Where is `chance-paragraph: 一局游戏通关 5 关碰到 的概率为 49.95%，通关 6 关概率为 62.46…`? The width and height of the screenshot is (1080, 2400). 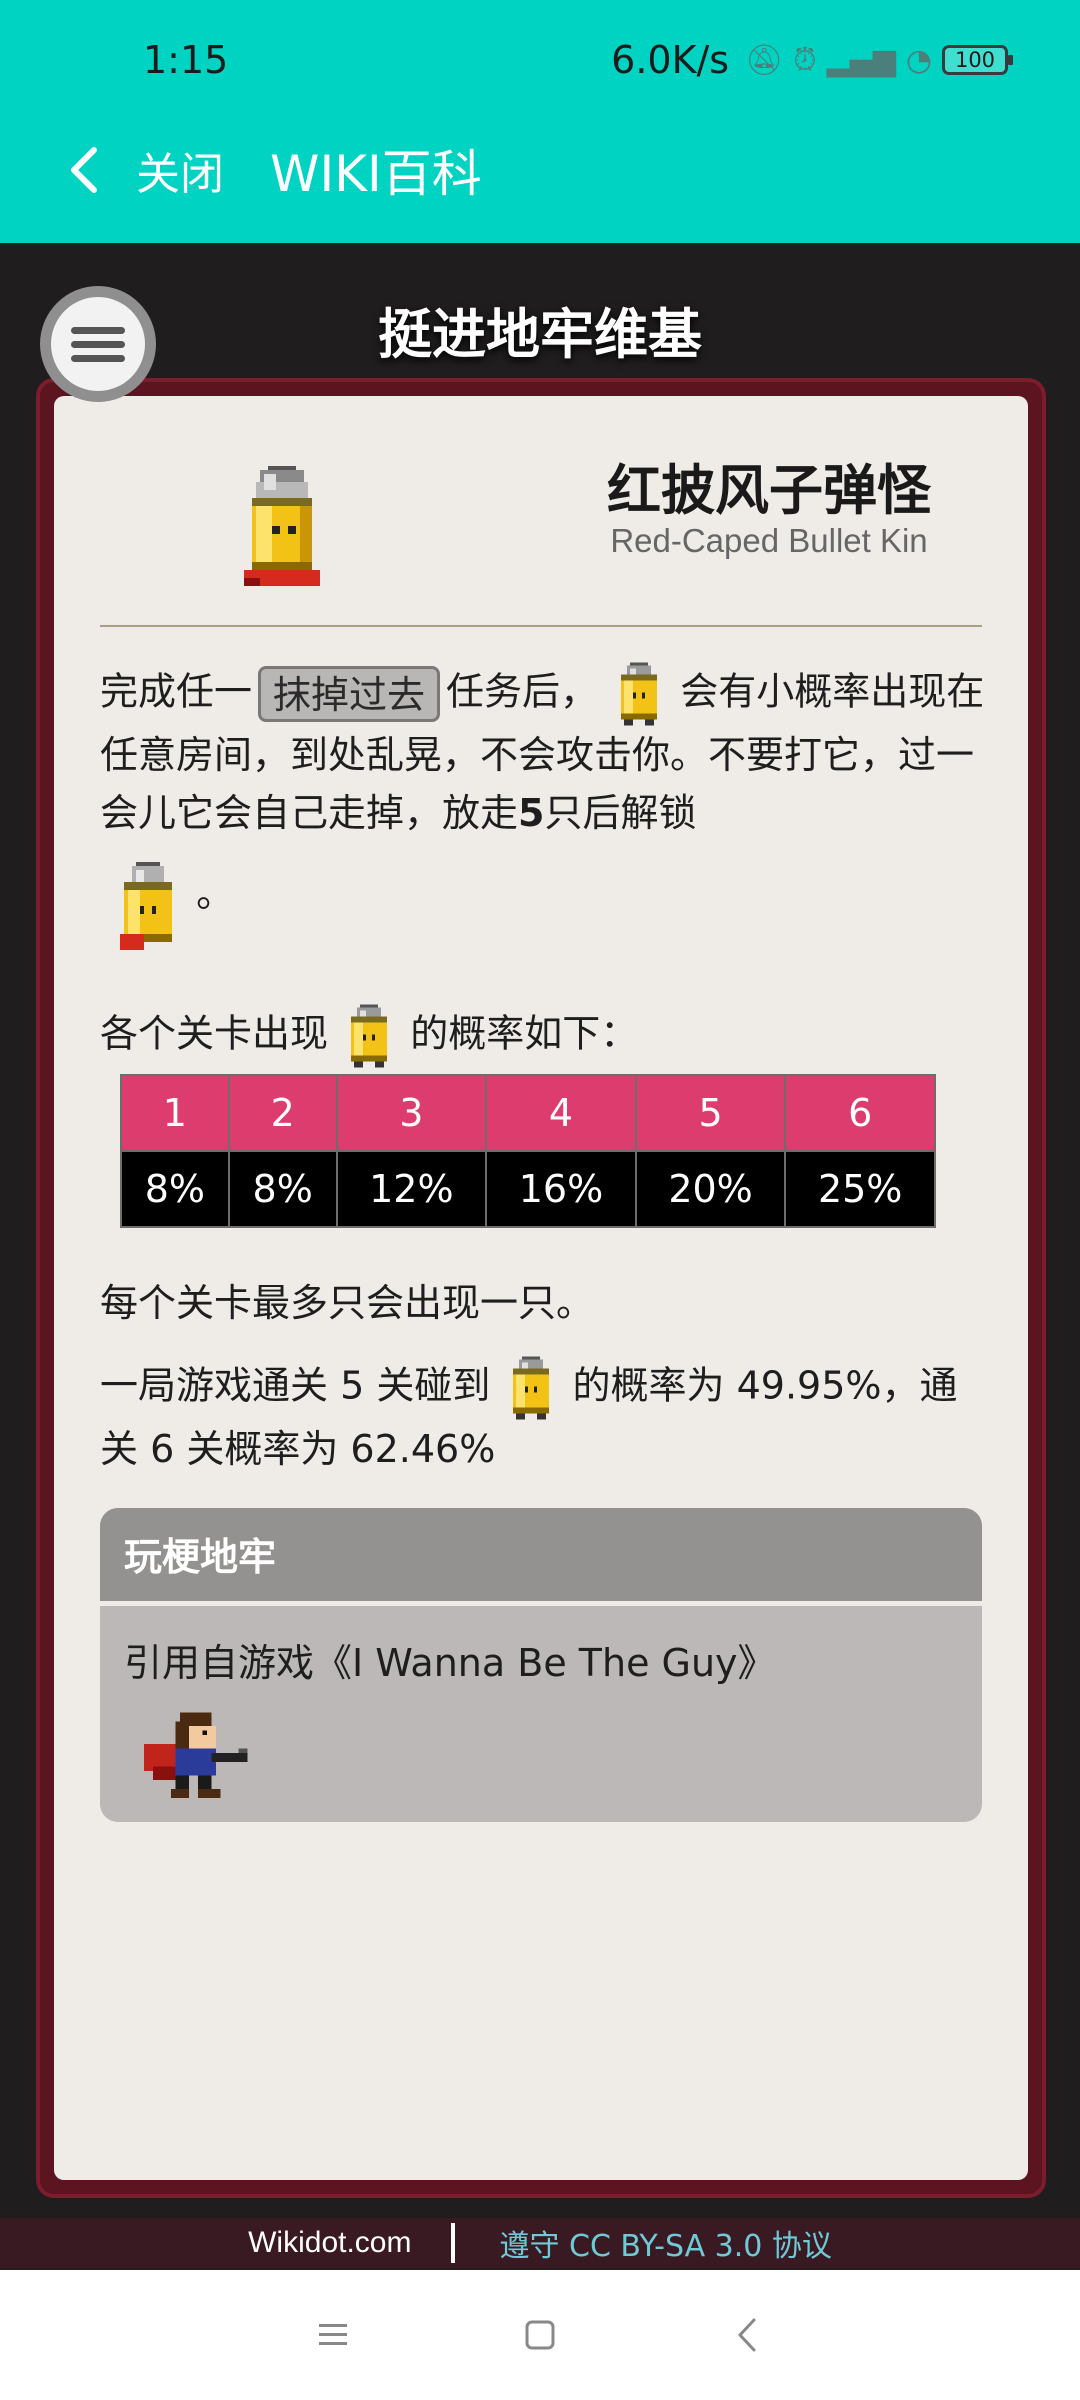
chance-paragraph: 一局游戏通关 5 关碰到 的概率为 49.95%，通关 6 关概率为 62.46… is located at coordinates (544, 1417).